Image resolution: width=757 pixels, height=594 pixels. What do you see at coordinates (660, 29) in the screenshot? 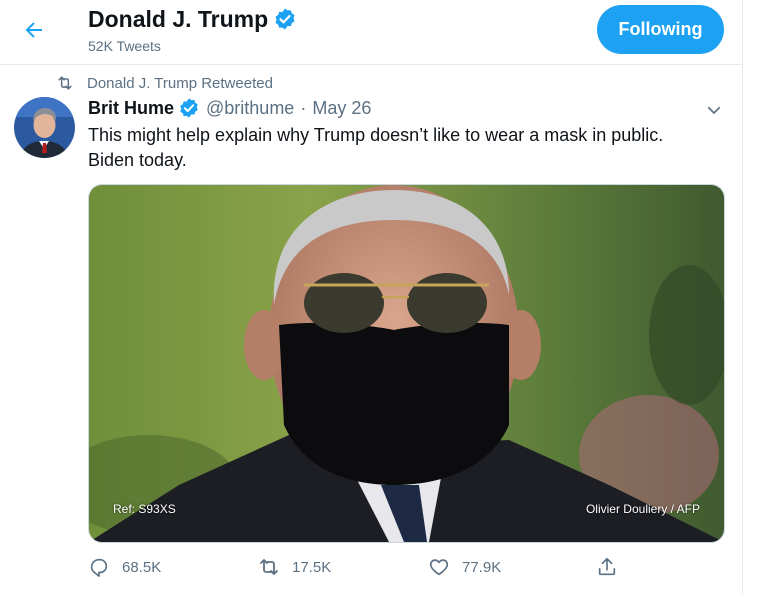
I see `following-button: Following` at bounding box center [660, 29].